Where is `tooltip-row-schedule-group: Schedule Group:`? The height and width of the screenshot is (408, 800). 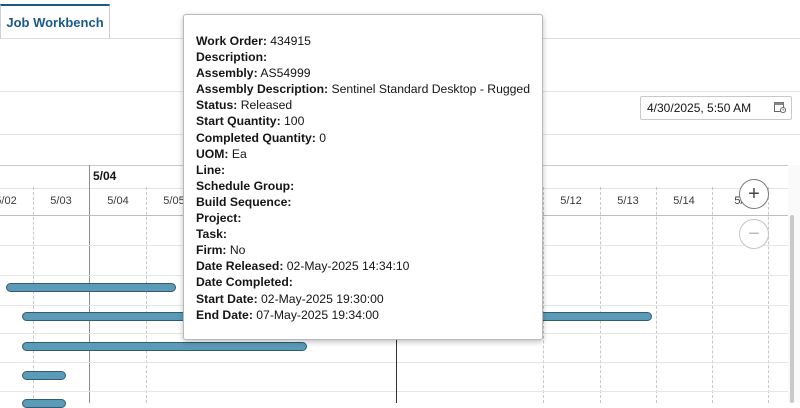
tooltip-row-schedule-group: Schedule Group: is located at coordinates (369, 186).